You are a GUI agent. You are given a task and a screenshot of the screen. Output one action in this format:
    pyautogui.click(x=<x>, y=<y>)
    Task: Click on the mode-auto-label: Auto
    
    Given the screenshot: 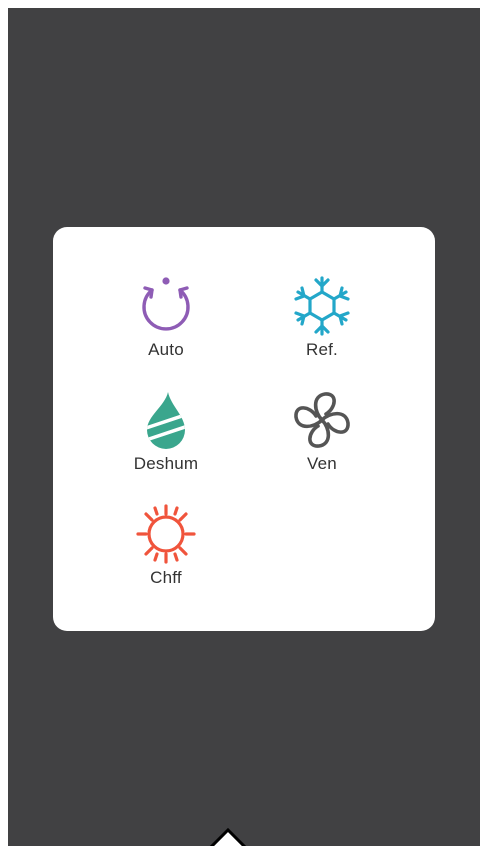 What is the action you would take?
    pyautogui.click(x=166, y=349)
    